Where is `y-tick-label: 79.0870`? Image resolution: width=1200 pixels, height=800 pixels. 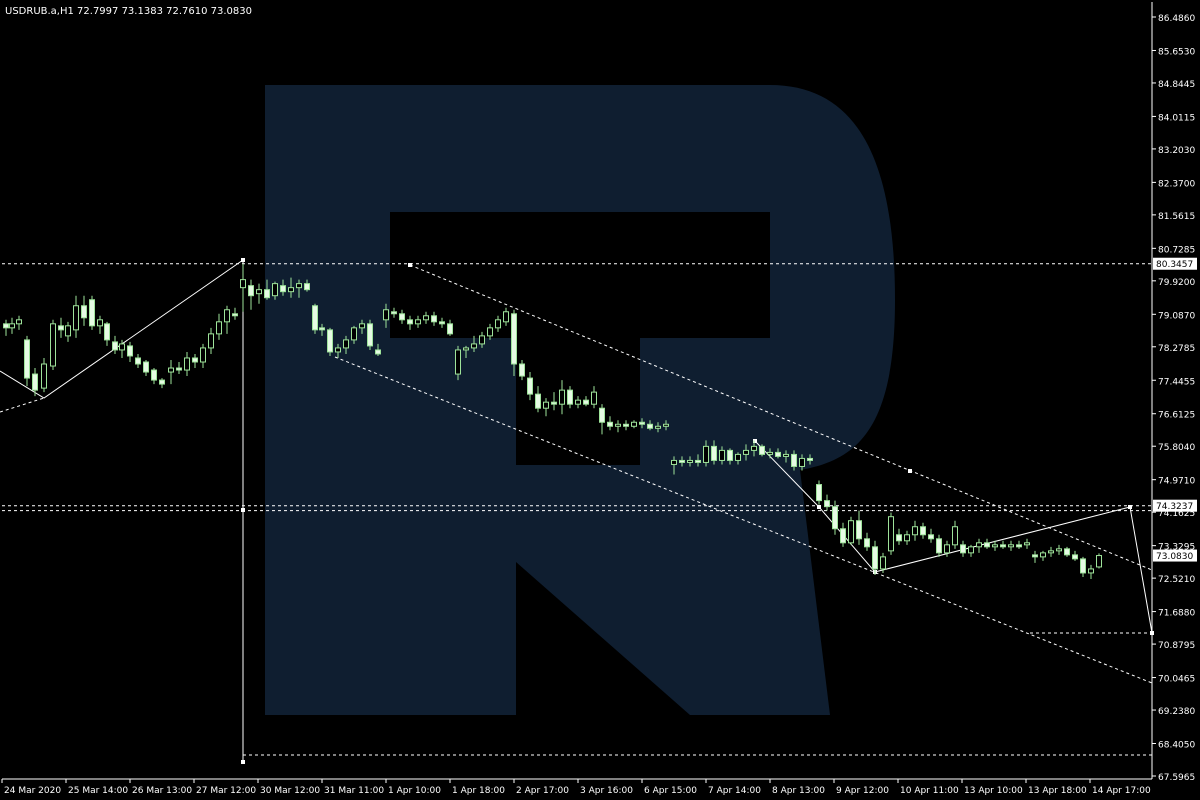 y-tick-label: 79.0870 is located at coordinates (1176, 316).